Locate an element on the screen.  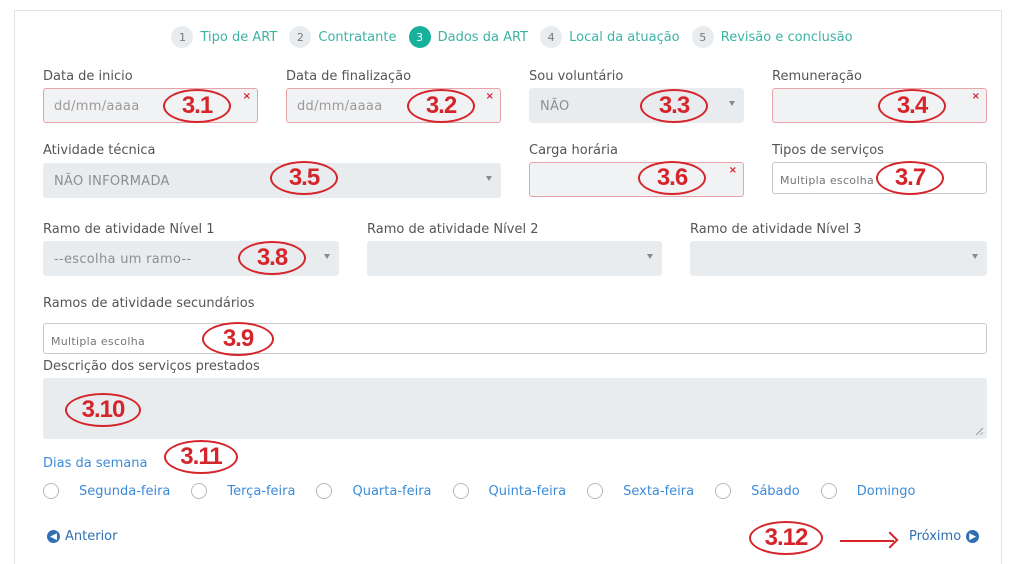
day-monday: Segunda-feira is located at coordinates (106, 491).